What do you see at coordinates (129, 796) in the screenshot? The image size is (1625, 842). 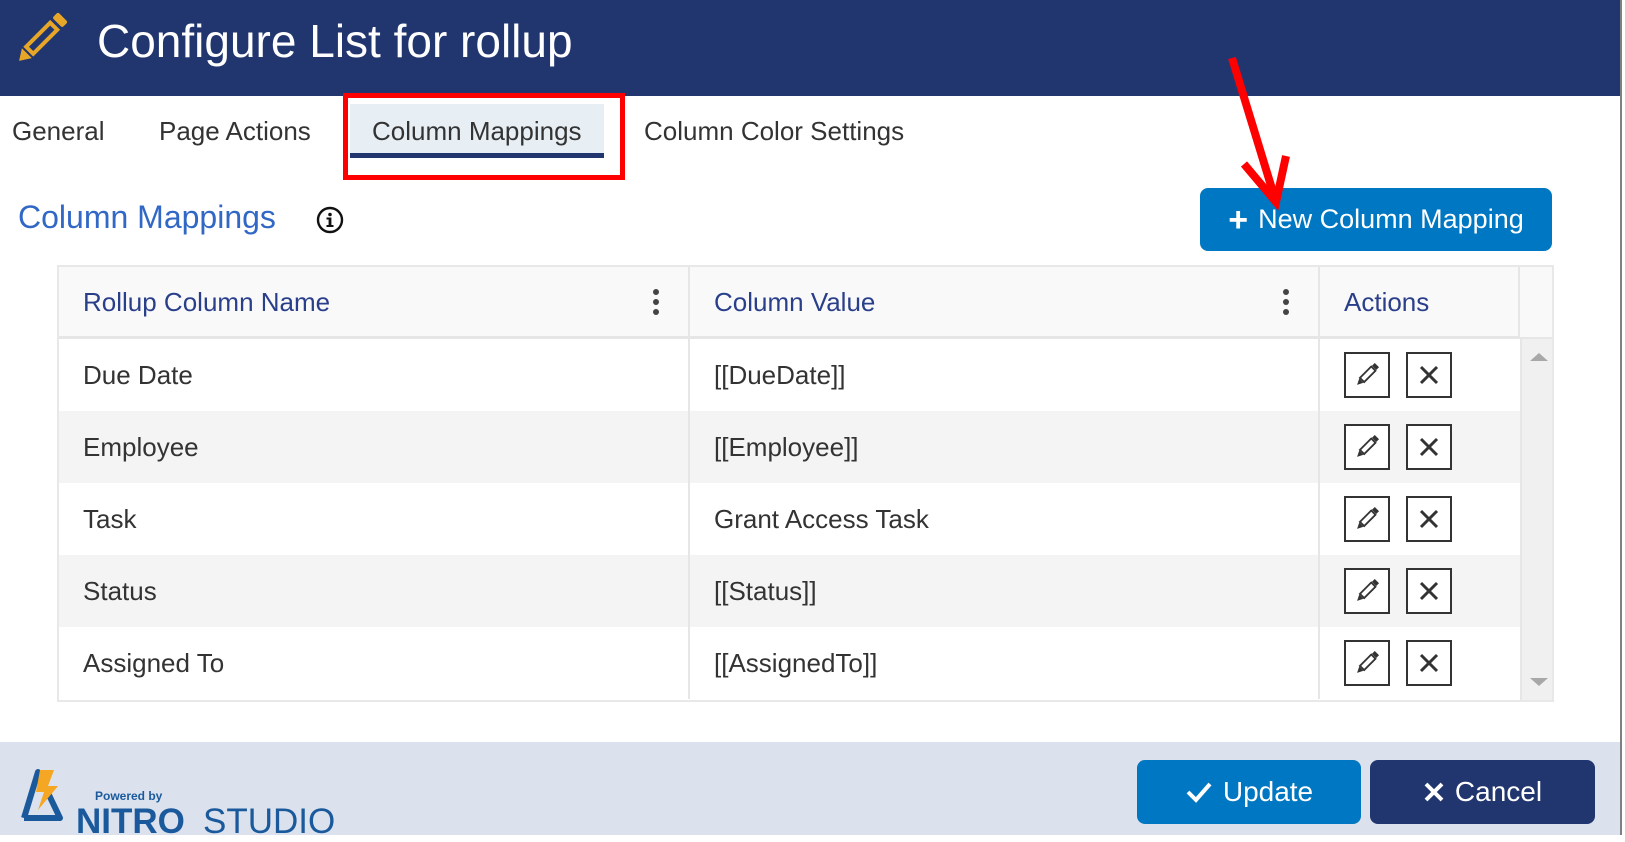 I see `powered-by-label: Powered by` at bounding box center [129, 796].